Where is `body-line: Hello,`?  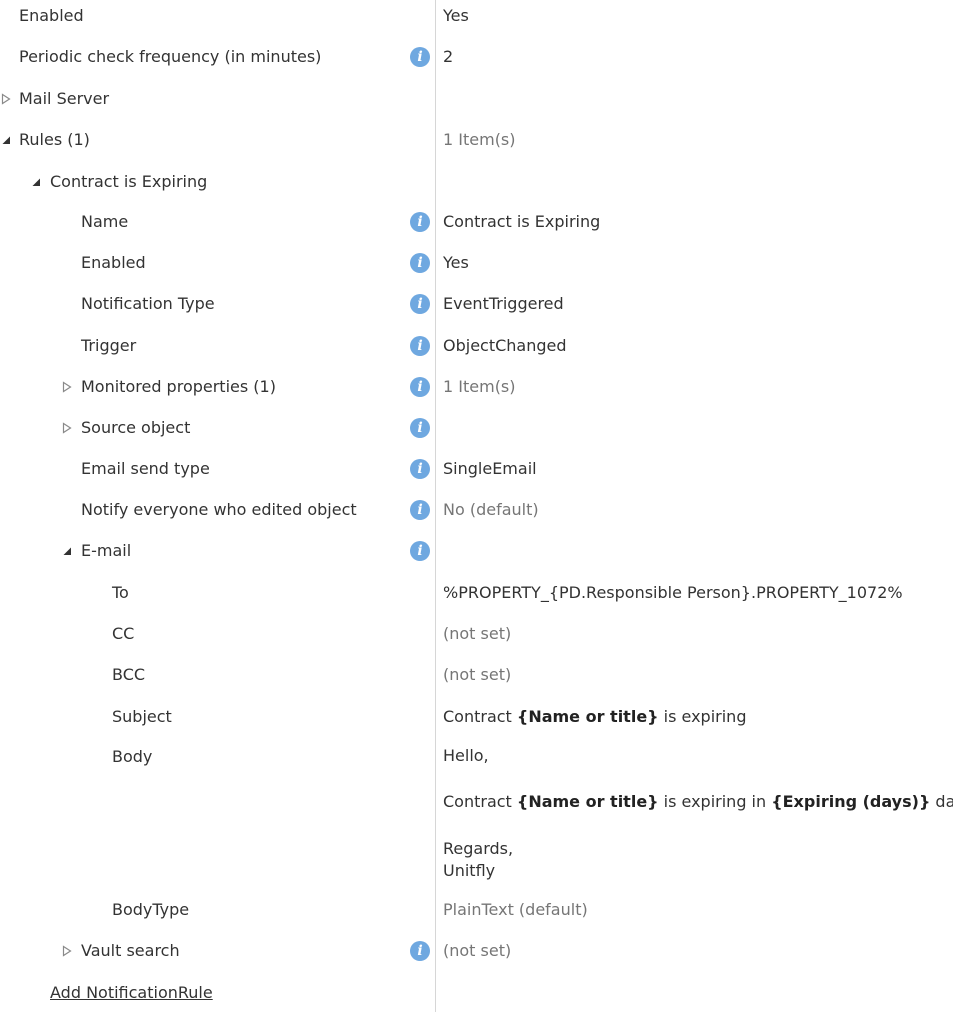 body-line: Hello, is located at coordinates (466, 755).